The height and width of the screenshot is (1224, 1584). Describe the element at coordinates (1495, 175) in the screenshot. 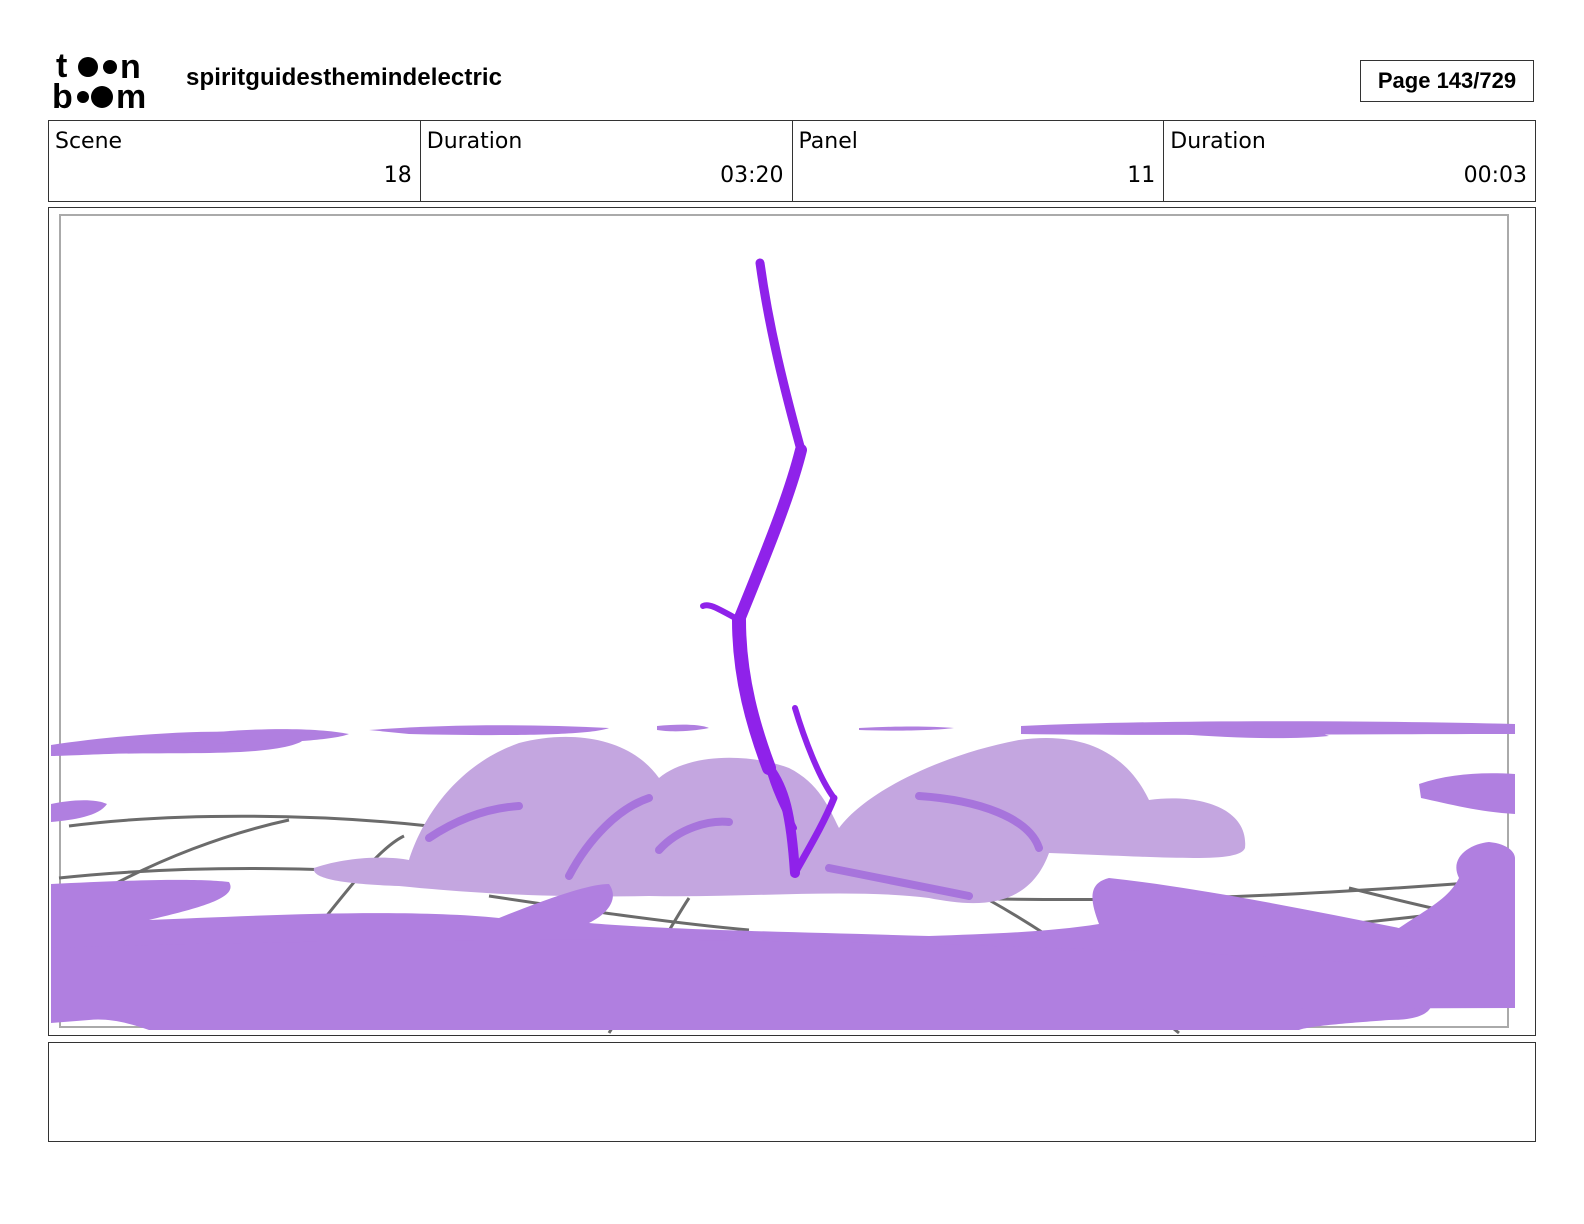

I see `panel-duration-value: 00:03` at that location.